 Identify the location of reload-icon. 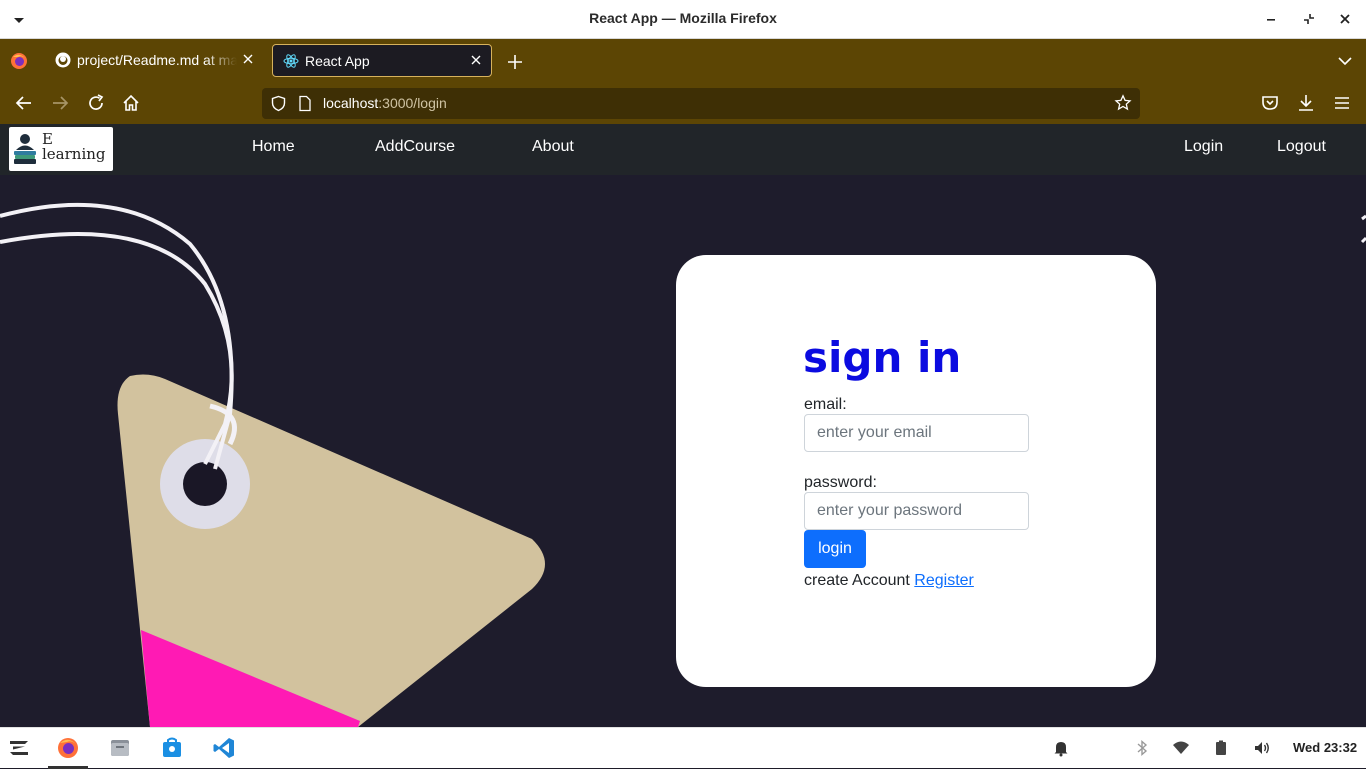
(96, 103).